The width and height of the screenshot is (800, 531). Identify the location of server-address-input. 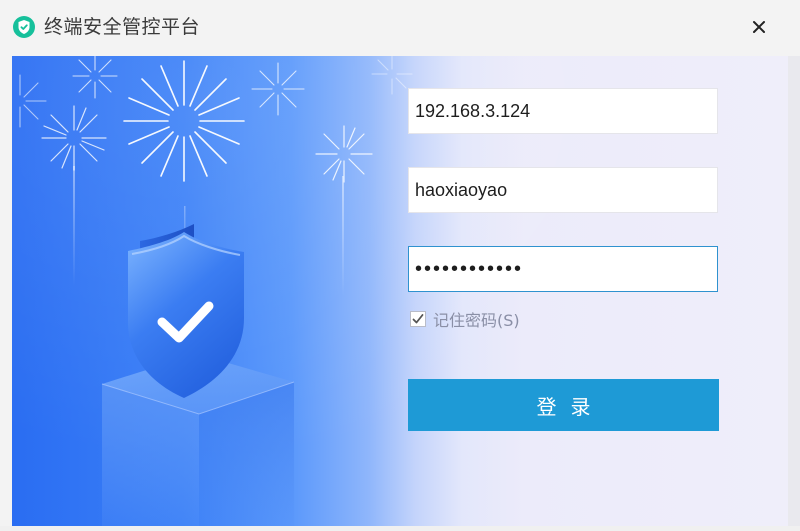
(563, 111).